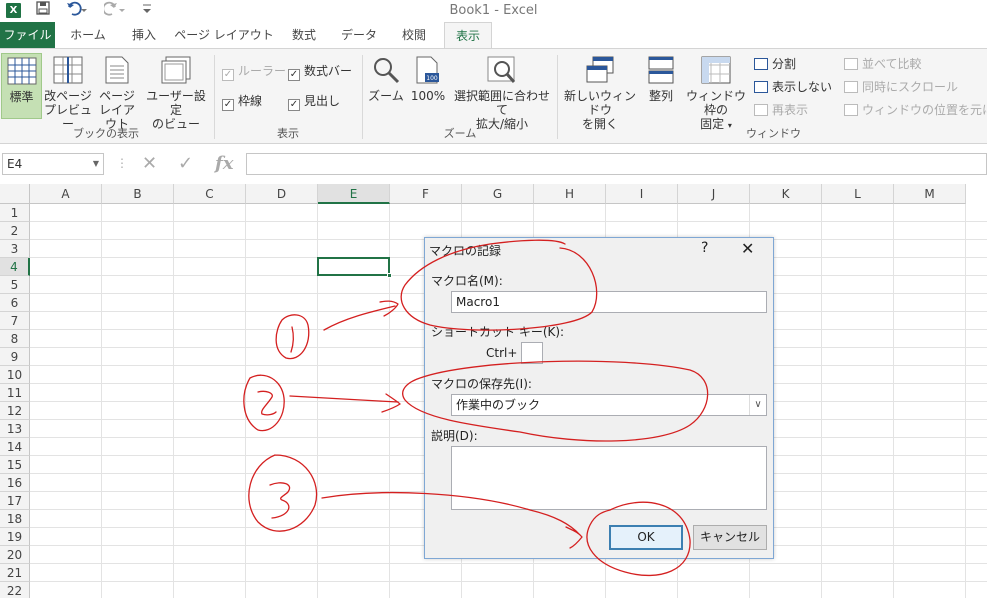 The image size is (987, 598). I want to click on formula-bar-check-mark: ✓, so click(294, 75).